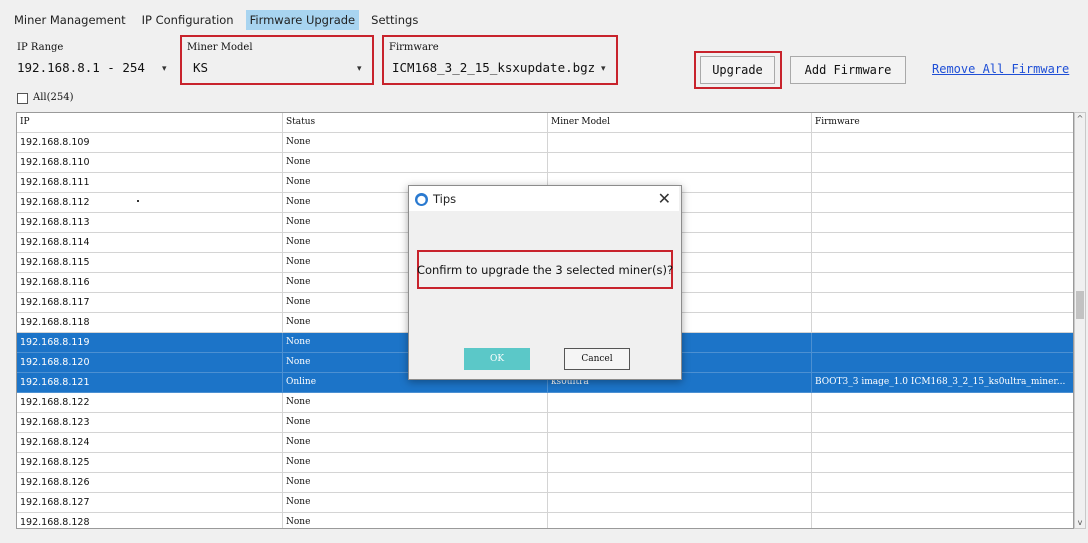 The image size is (1088, 543). What do you see at coordinates (150, 283) in the screenshot?
I see `cell-ip: 192.168.8.116` at bounding box center [150, 283].